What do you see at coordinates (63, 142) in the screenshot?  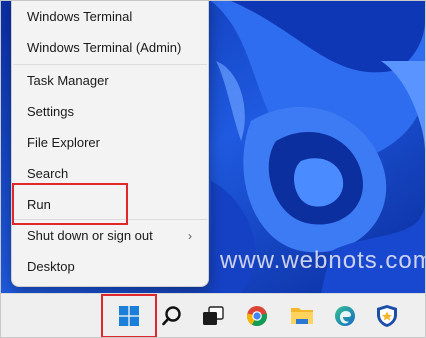 I see `menu-item-label: File Explorer` at bounding box center [63, 142].